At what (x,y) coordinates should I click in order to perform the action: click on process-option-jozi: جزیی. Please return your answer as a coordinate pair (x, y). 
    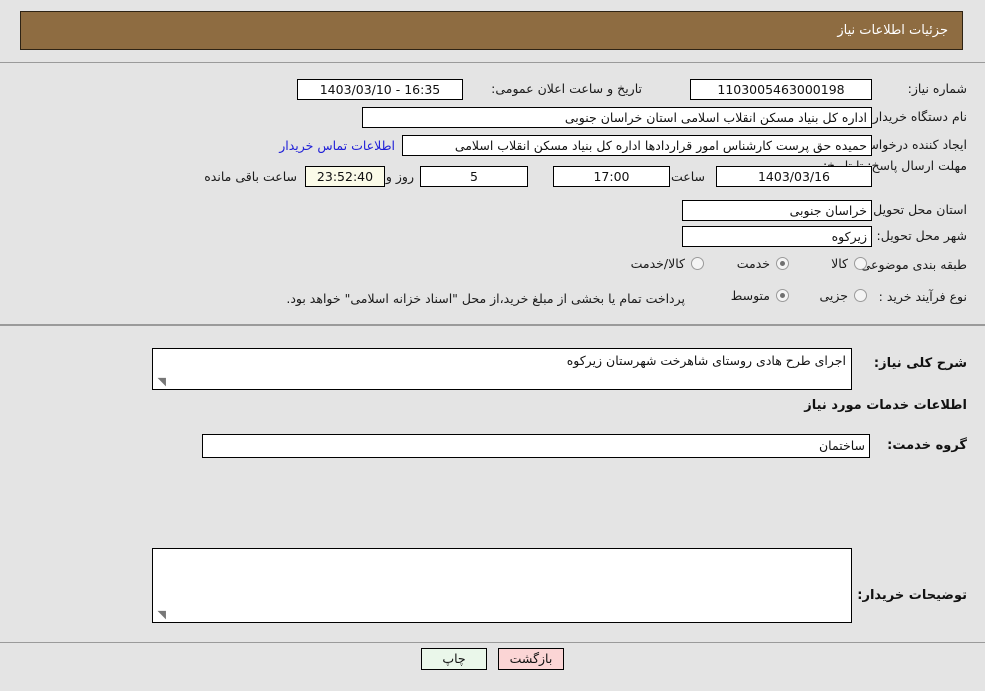
    Looking at the image, I should click on (843, 295).